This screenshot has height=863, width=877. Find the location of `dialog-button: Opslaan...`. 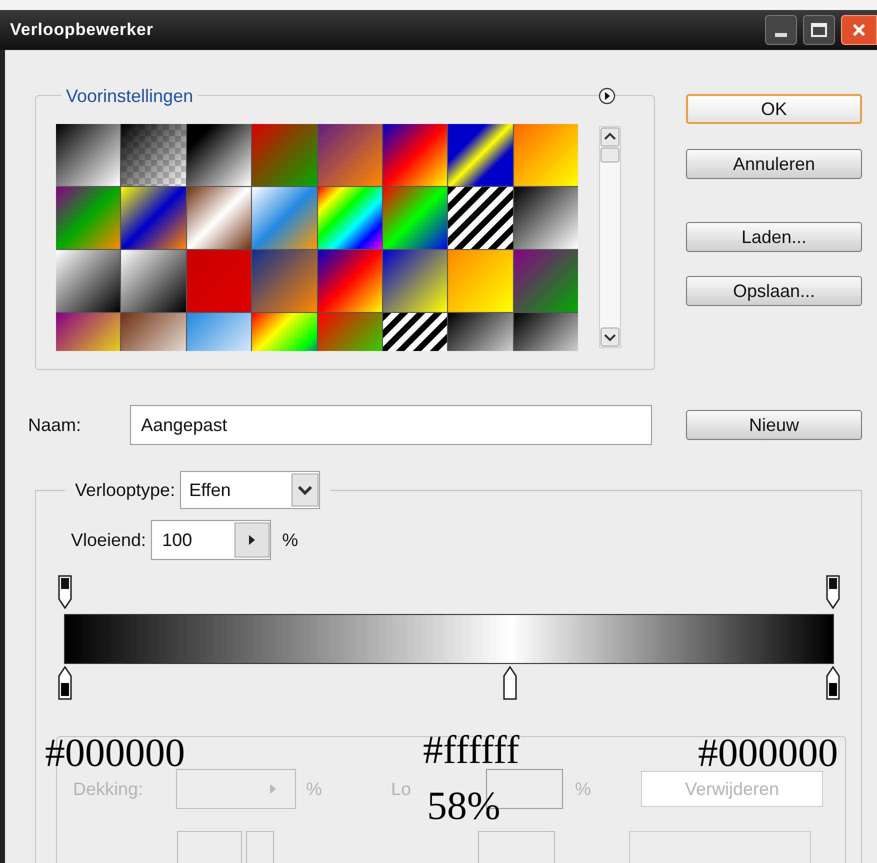

dialog-button: Opslaan... is located at coordinates (774, 291).